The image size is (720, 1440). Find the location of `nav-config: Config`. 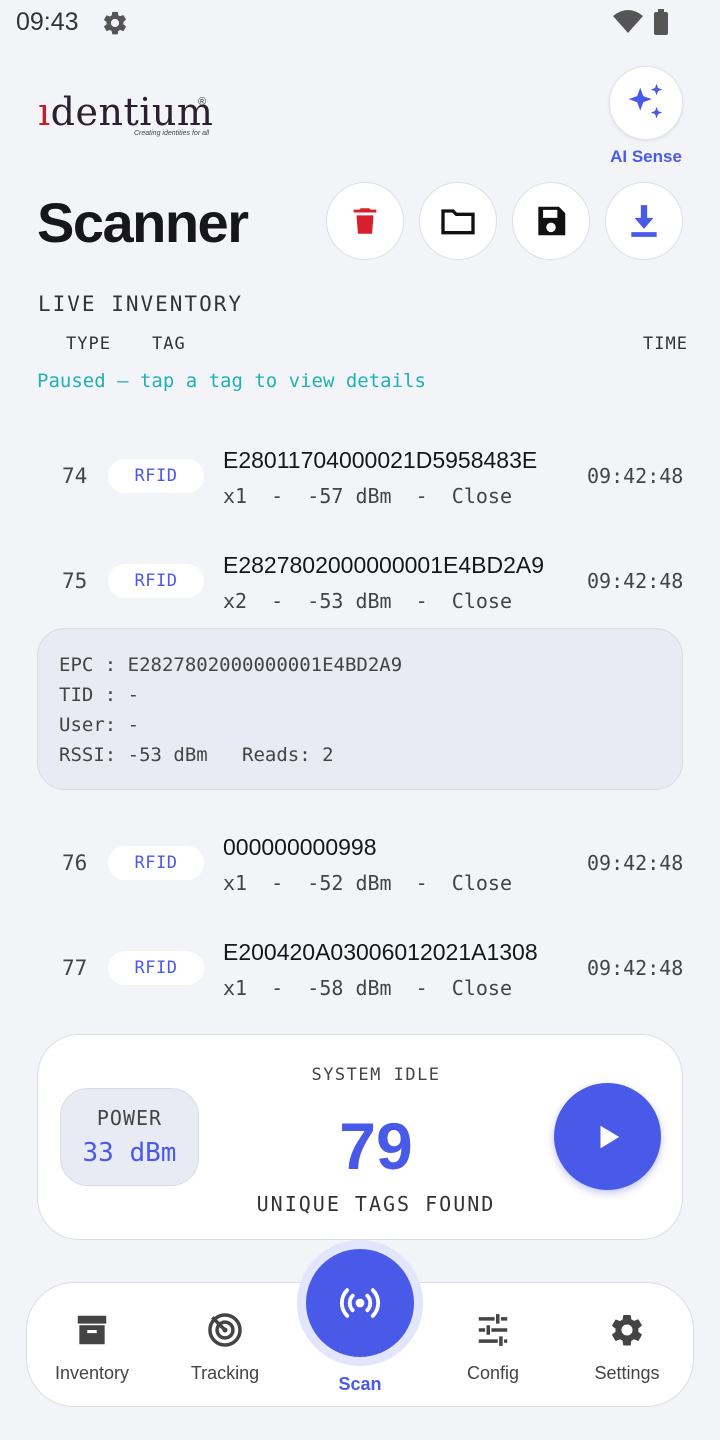

nav-config: Config is located at coordinates (493, 1347).